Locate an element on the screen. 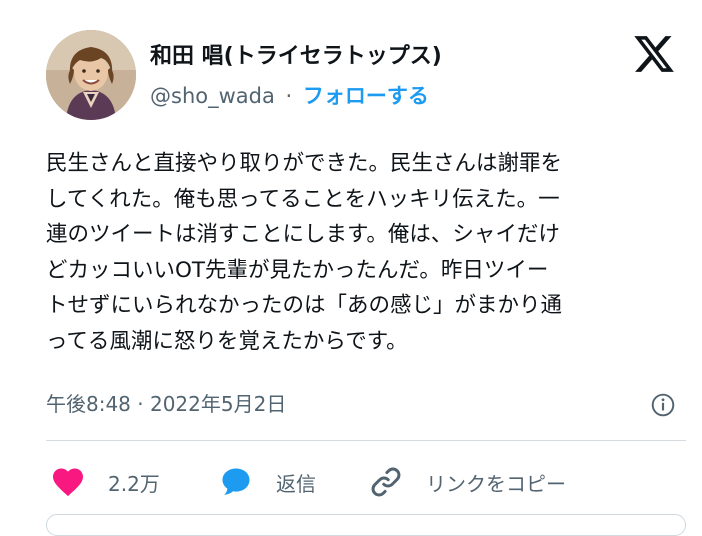 This screenshot has height=536, width=702. action-bar: 2.2万 返信 リンクをコピー is located at coordinates (366, 482).